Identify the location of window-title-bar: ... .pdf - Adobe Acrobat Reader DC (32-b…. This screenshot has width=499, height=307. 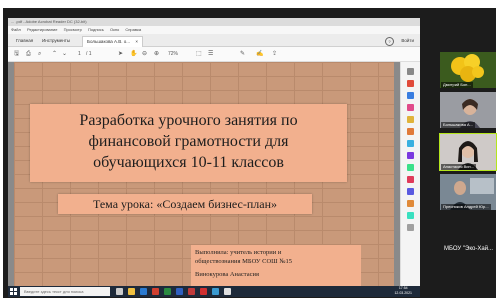
(214, 22).